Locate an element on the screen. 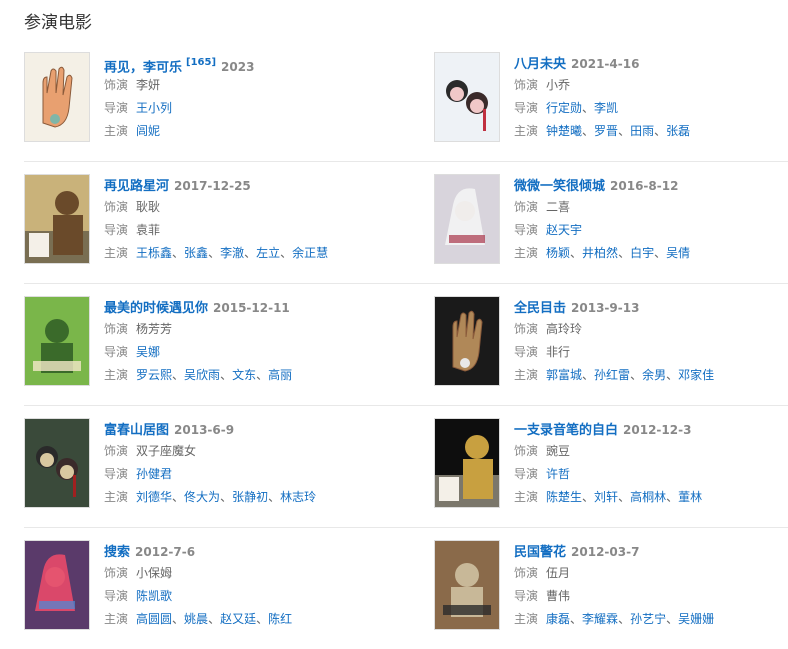  starring-value: 余男 is located at coordinates (654, 375).